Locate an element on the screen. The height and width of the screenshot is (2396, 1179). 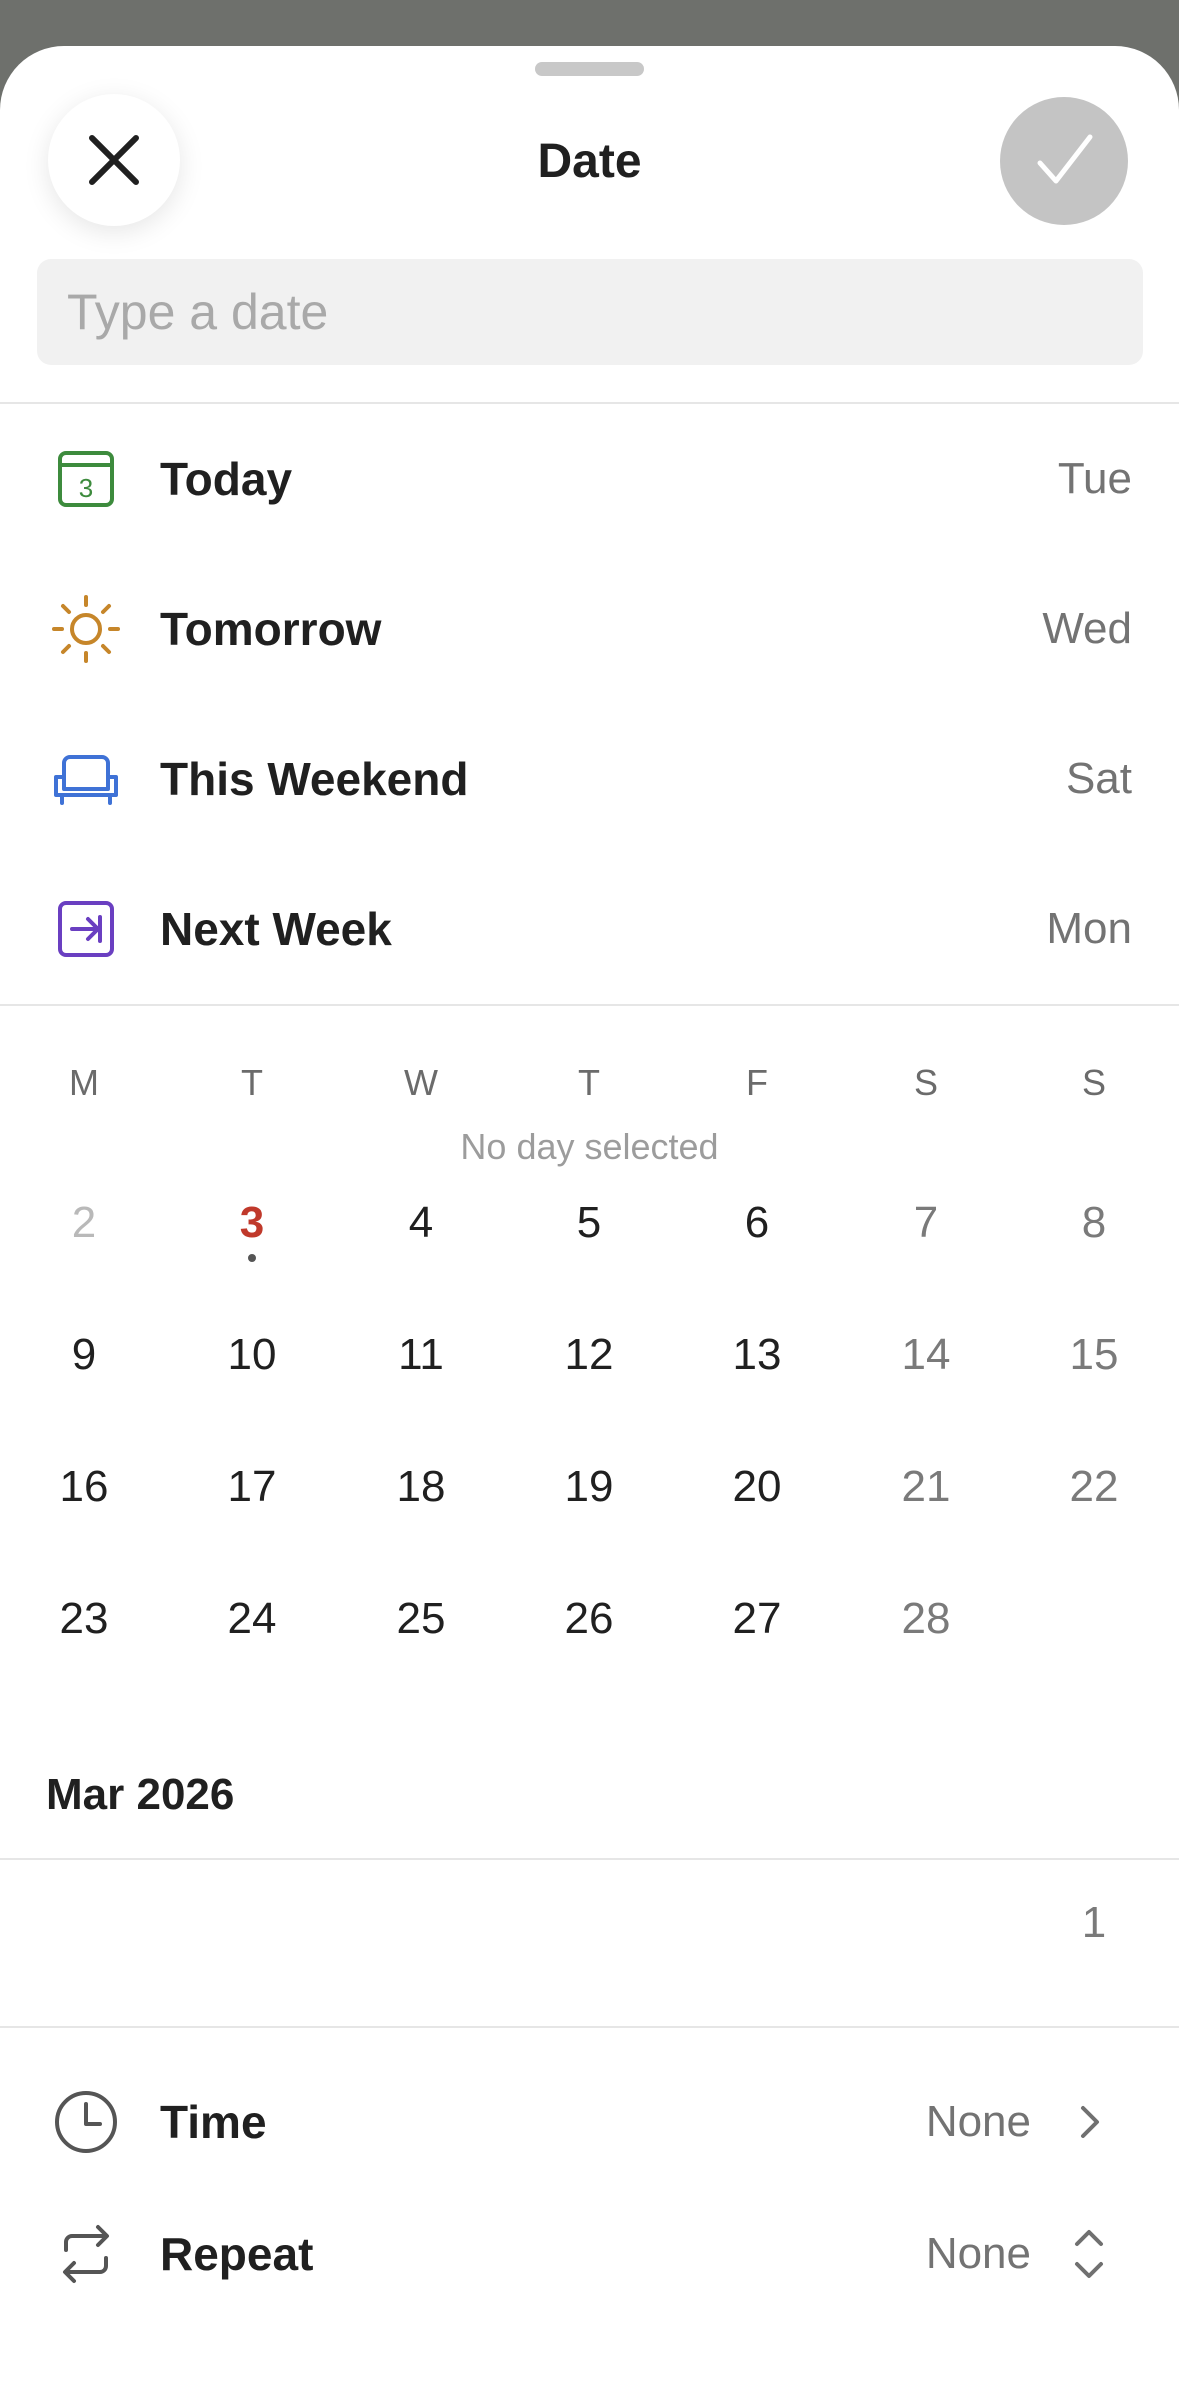
calendar-day: 28 is located at coordinates (926, 1619).